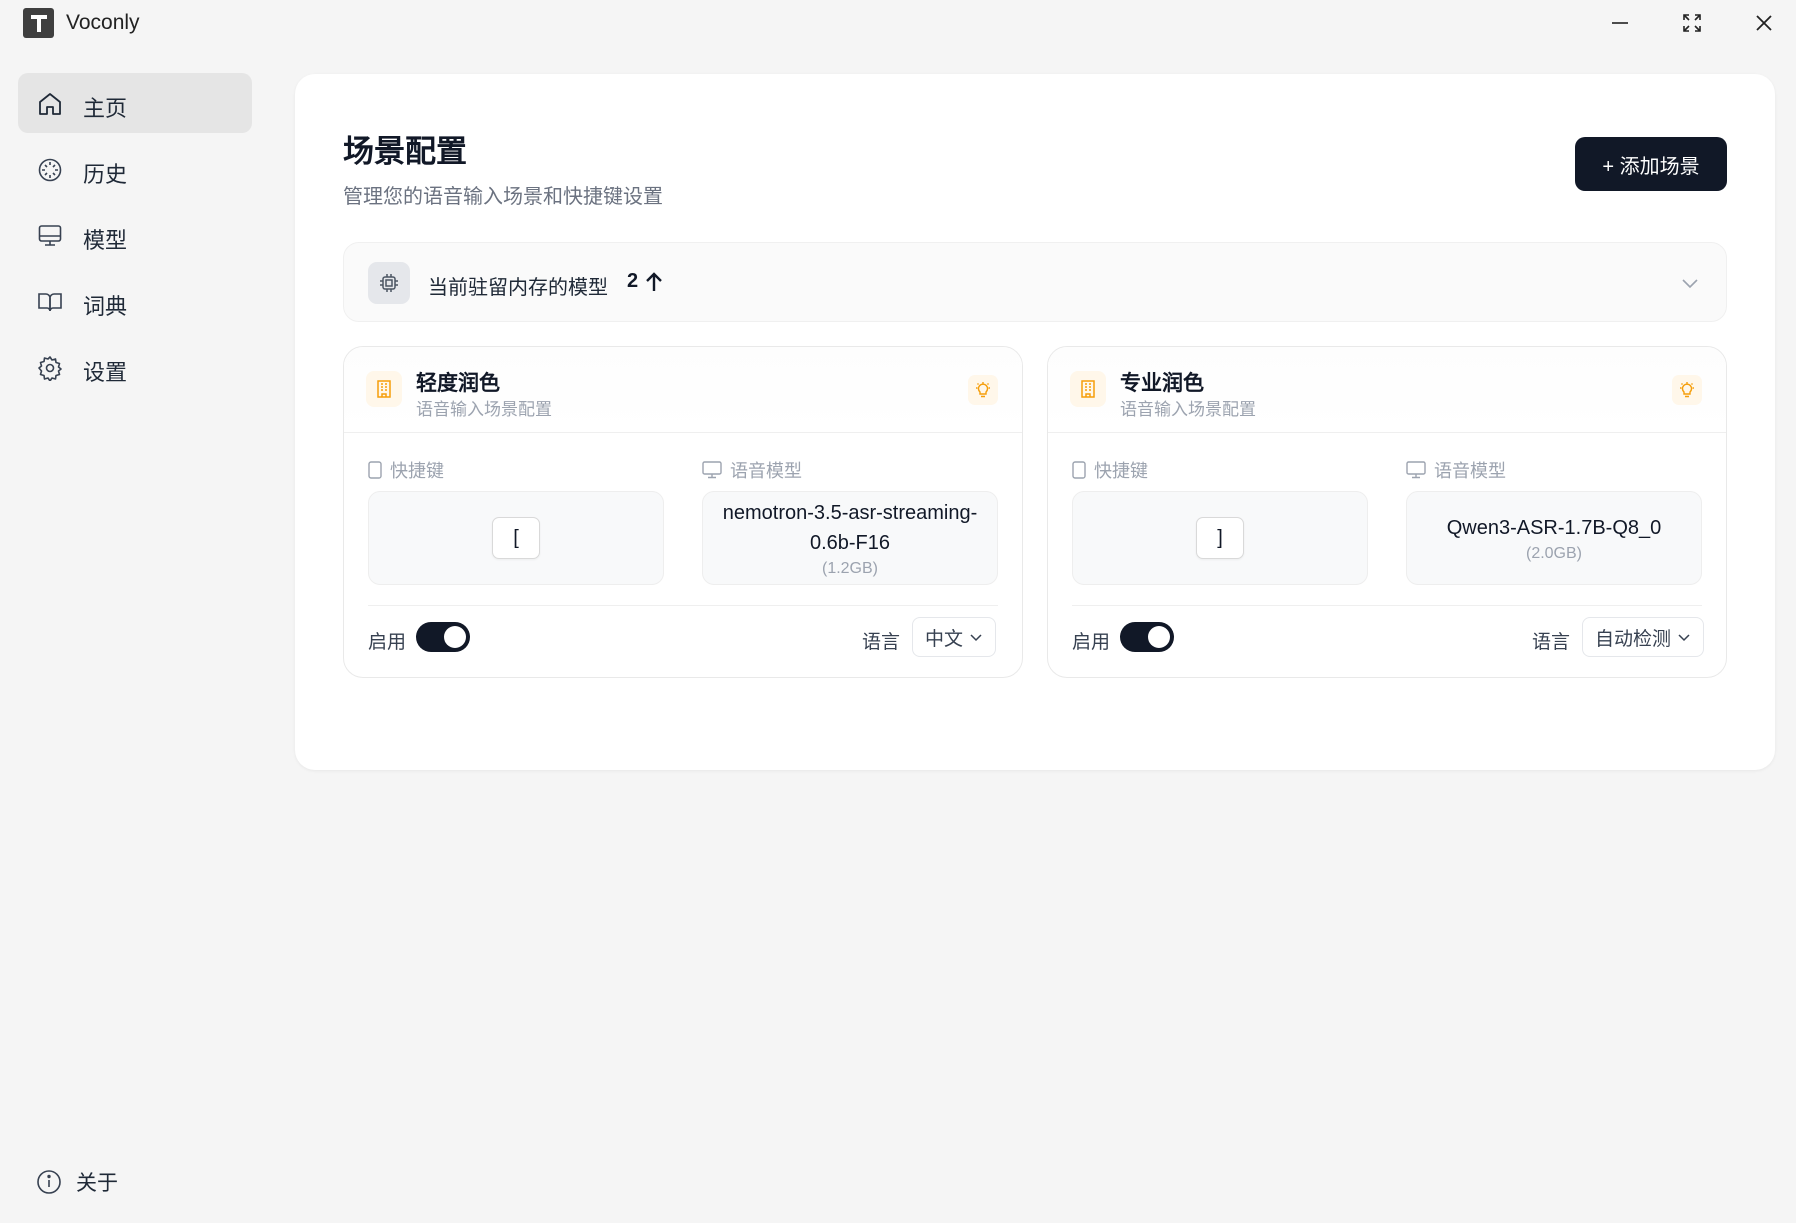 Image resolution: width=1796 pixels, height=1223 pixels. Describe the element at coordinates (38, 23) in the screenshot. I see `app-logo` at that location.